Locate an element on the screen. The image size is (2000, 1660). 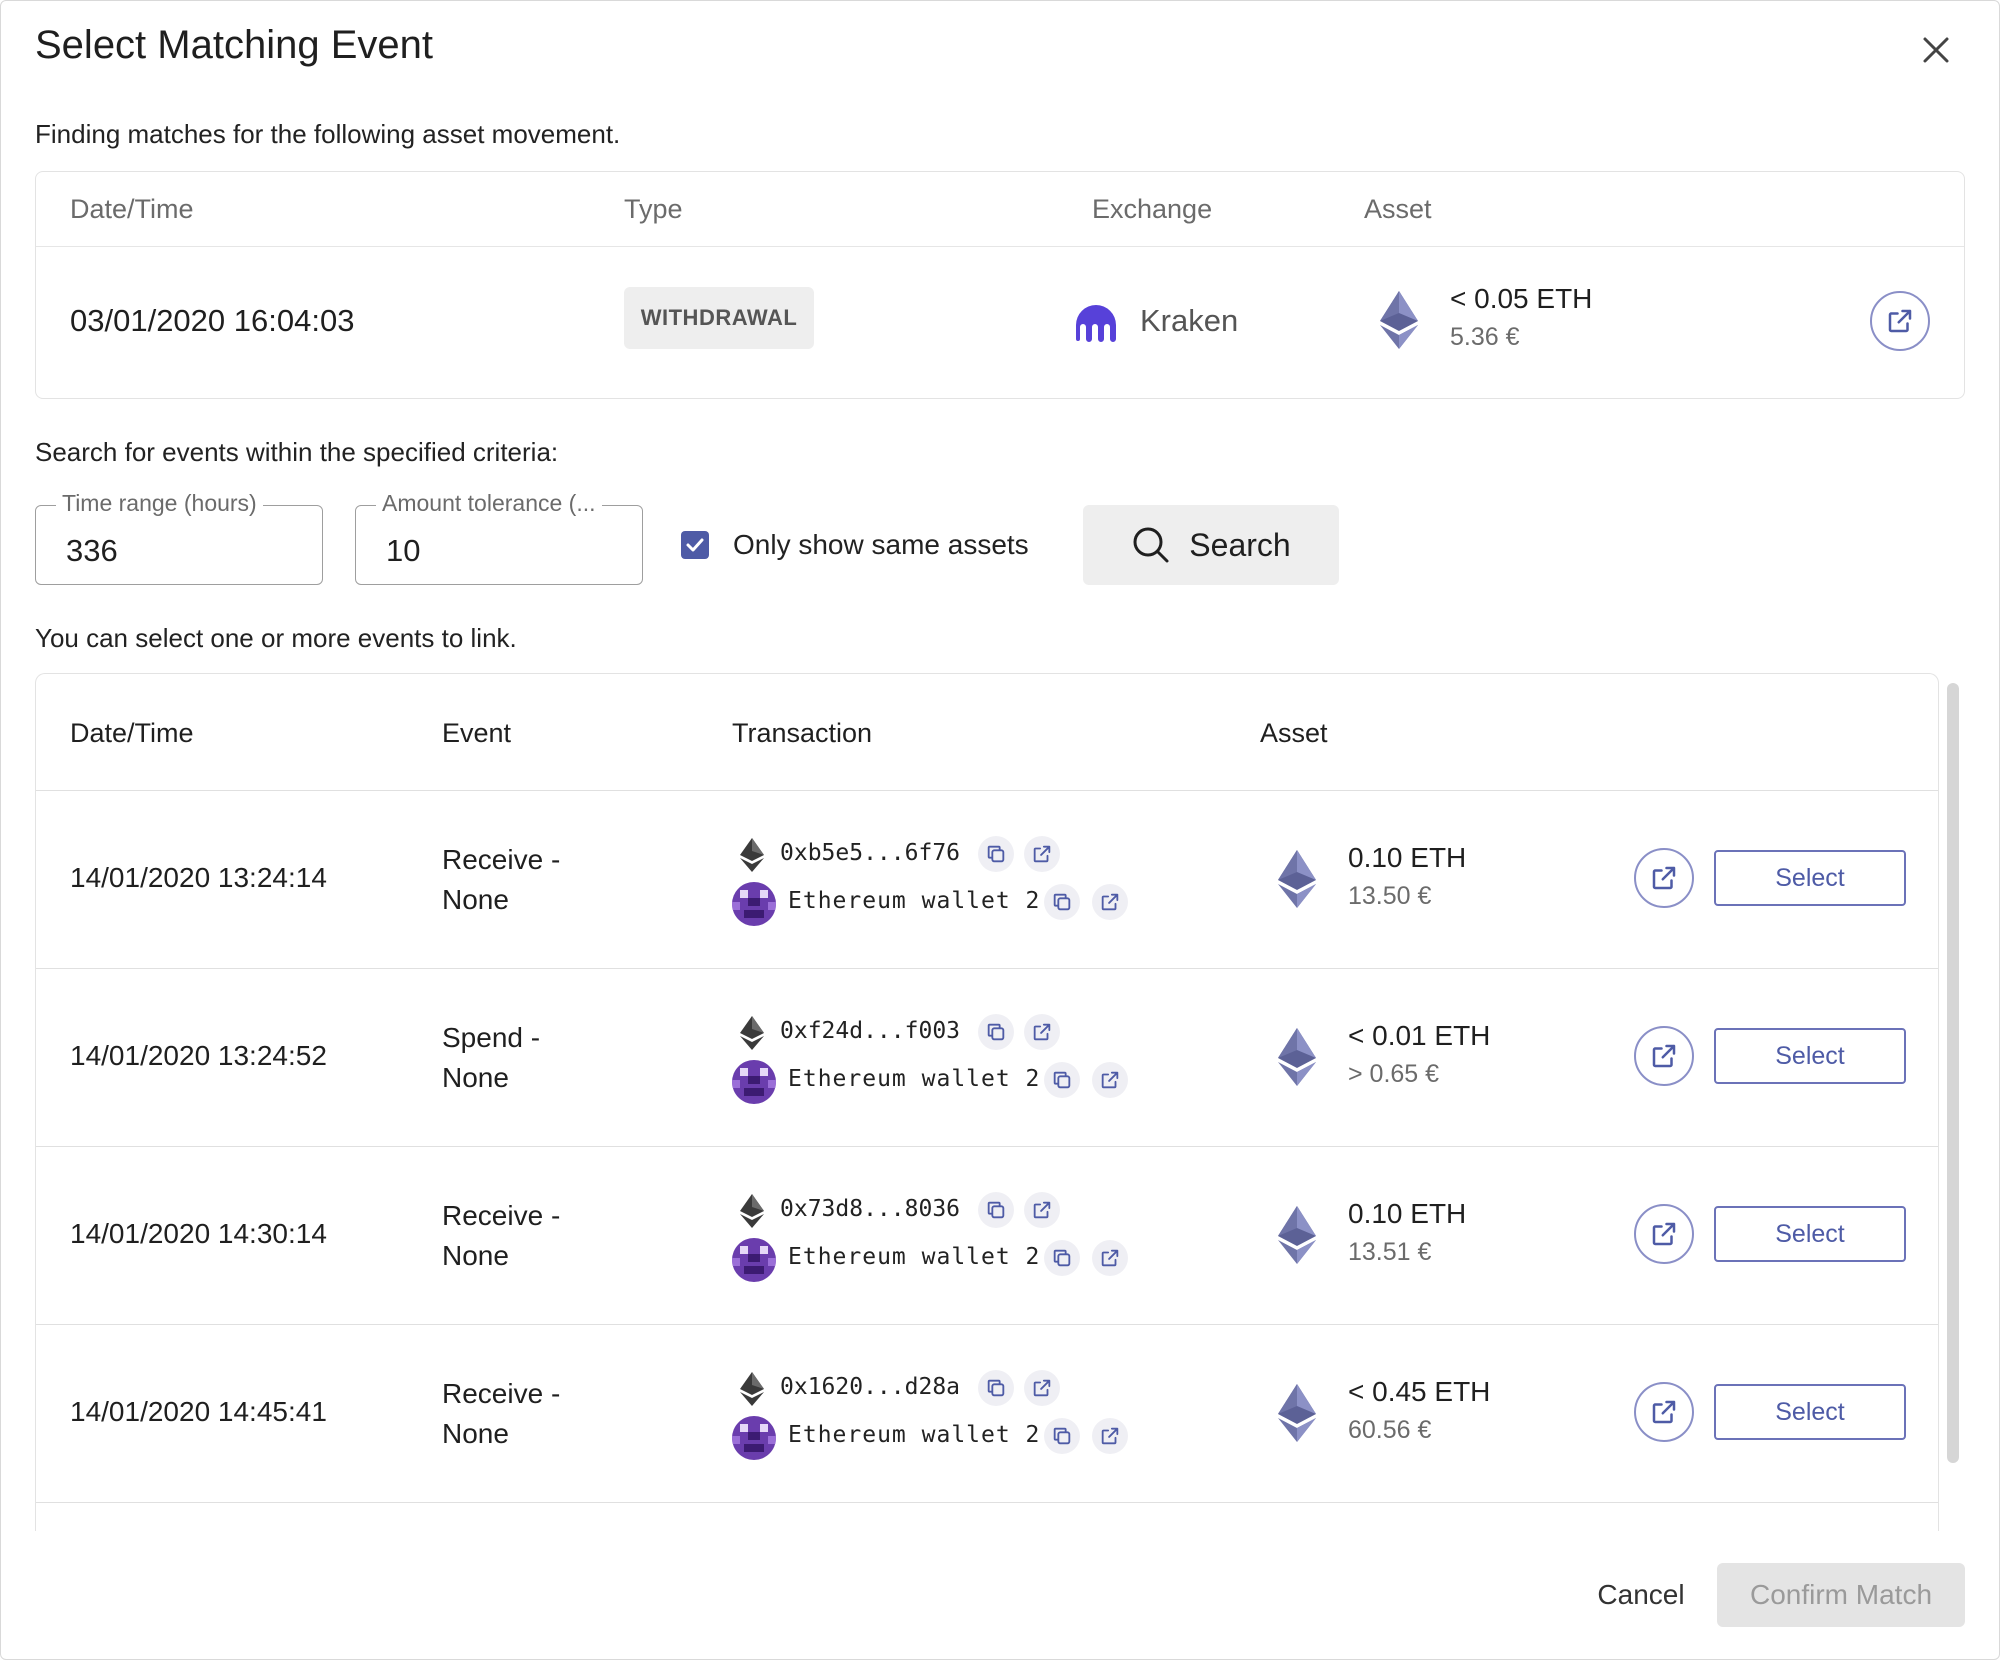
movement-external-link-button is located at coordinates (1900, 321).